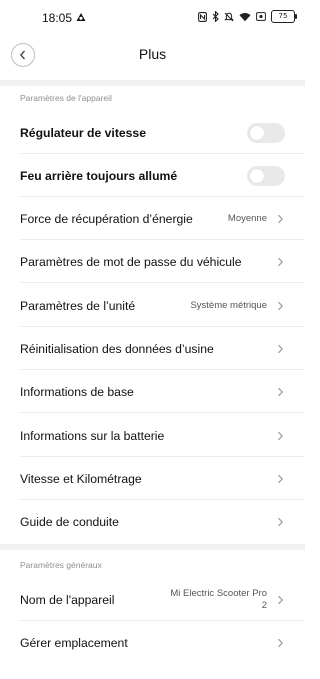 Image resolution: width=320 pixels, height=679 pixels. I want to click on status-icons: 75, so click(247, 16).